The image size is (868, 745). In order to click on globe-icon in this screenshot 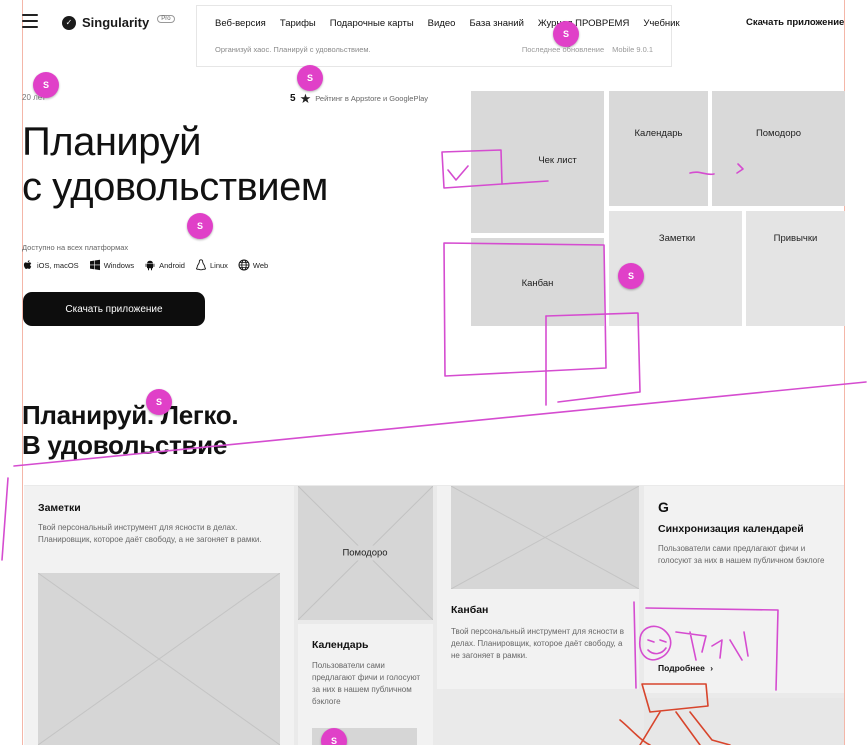, I will do `click(244, 265)`.